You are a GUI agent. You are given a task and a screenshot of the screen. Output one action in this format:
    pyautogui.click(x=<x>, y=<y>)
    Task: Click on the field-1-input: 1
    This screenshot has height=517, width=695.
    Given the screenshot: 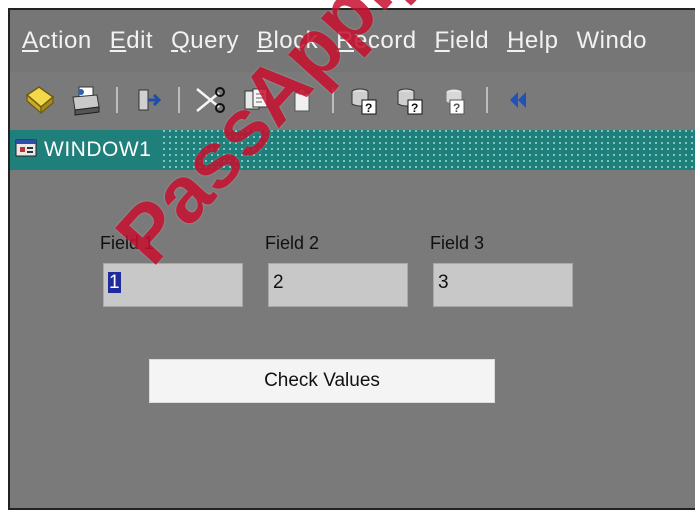 What is the action you would take?
    pyautogui.click(x=173, y=285)
    